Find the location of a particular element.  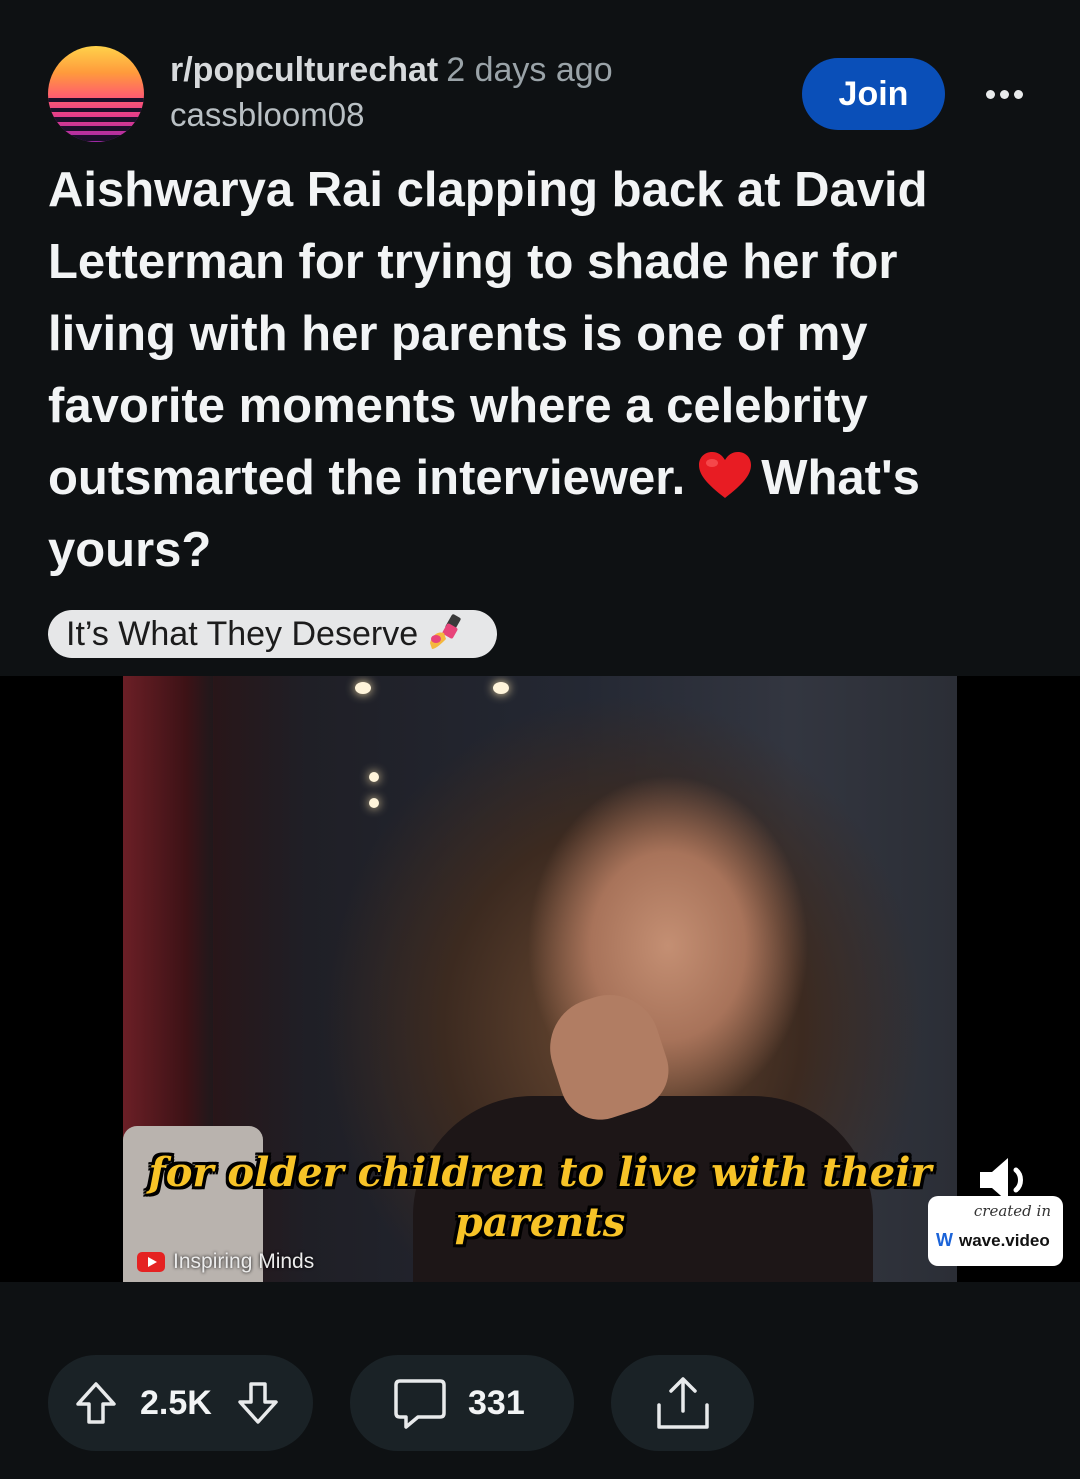

comment-count: 331 is located at coordinates (496, 1402).